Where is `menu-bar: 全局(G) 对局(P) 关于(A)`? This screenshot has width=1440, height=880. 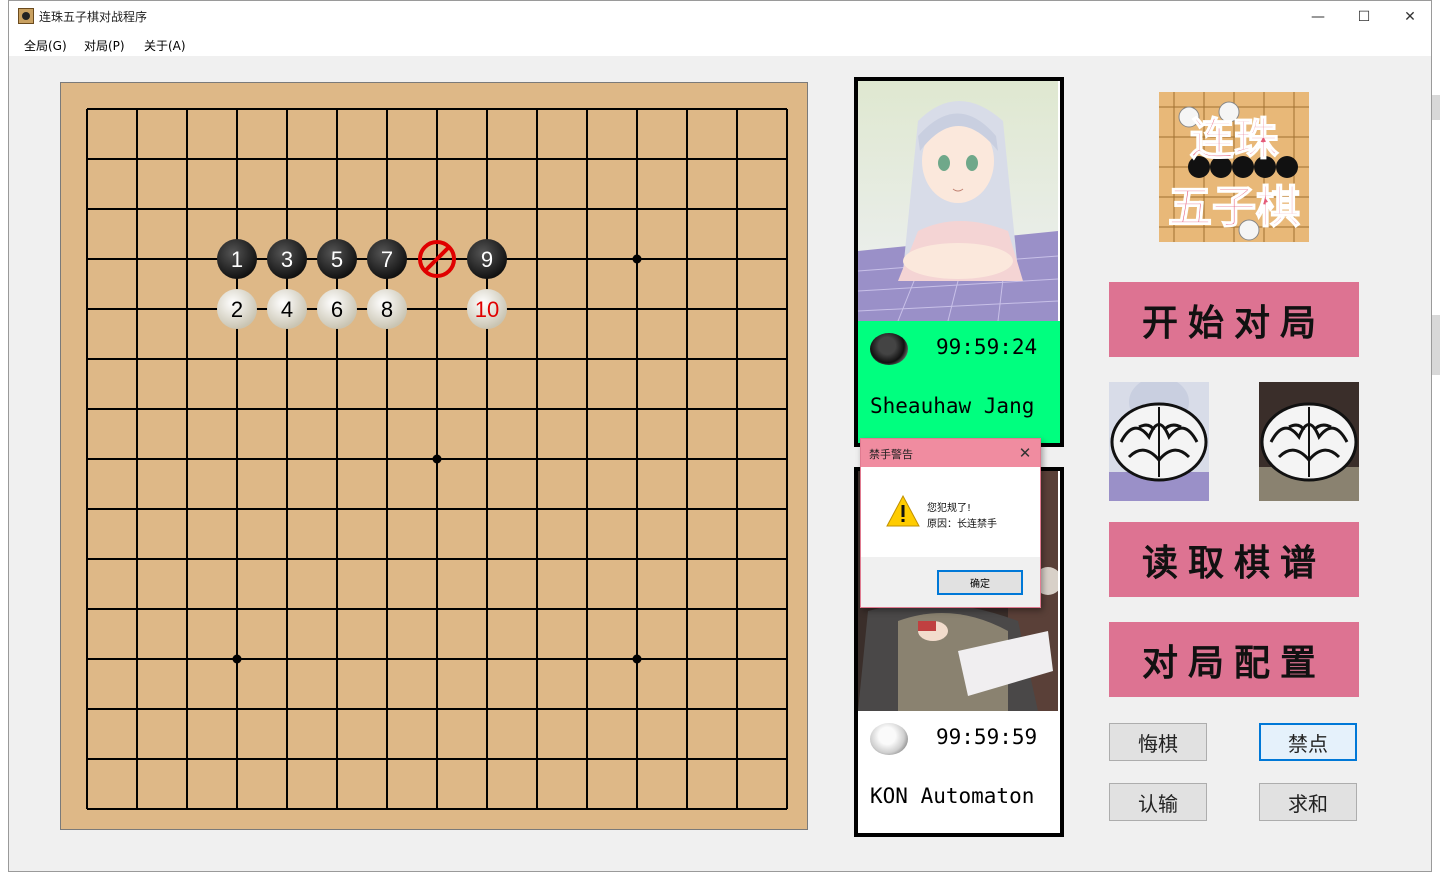 menu-bar: 全局(G) 对局(P) 关于(A) is located at coordinates (720, 44).